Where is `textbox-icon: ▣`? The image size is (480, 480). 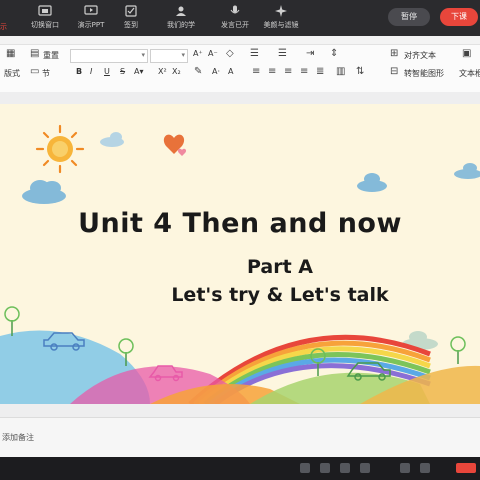 textbox-icon: ▣ is located at coordinates (466, 53).